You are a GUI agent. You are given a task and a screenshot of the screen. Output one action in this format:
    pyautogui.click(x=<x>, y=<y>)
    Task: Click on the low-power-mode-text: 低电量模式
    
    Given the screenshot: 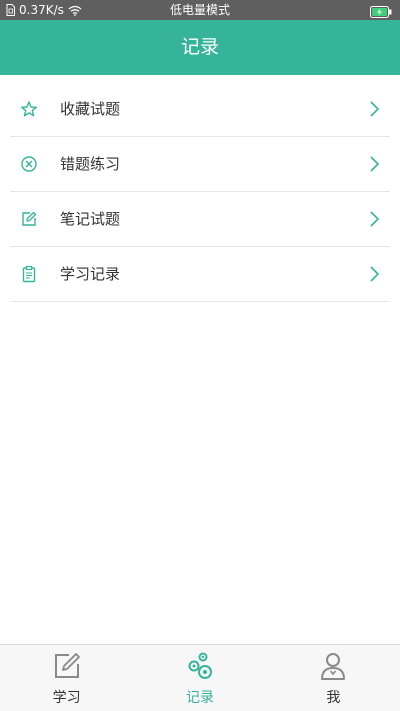 What is the action you would take?
    pyautogui.click(x=199, y=10)
    